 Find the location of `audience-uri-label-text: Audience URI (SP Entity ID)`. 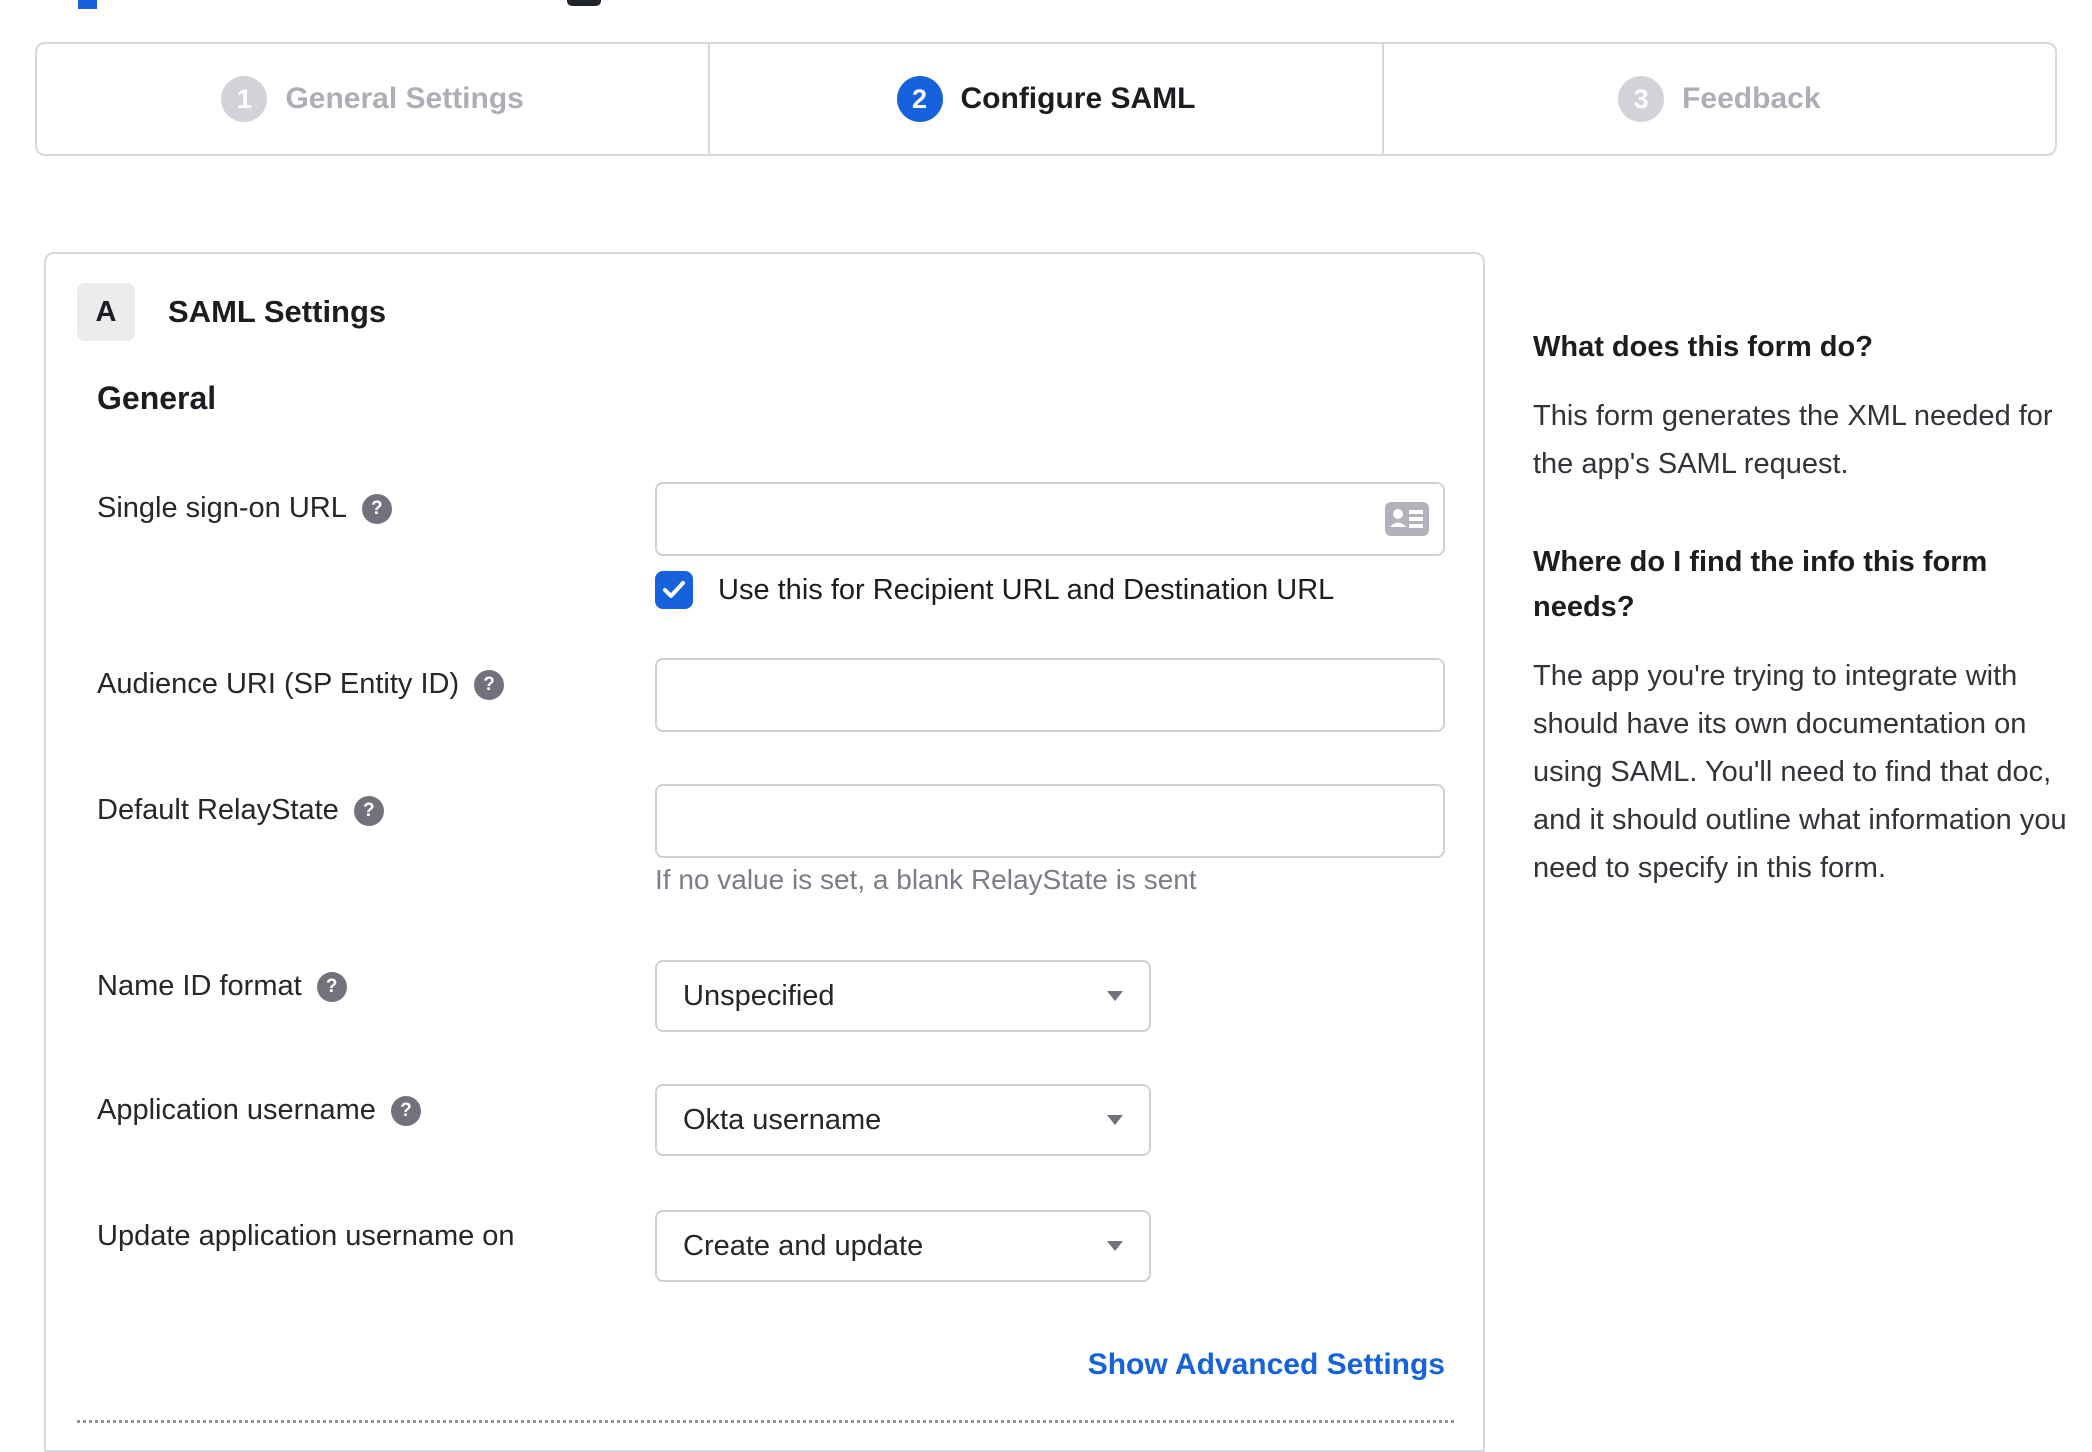

audience-uri-label-text: Audience URI (SP Entity ID) is located at coordinates (278, 684).